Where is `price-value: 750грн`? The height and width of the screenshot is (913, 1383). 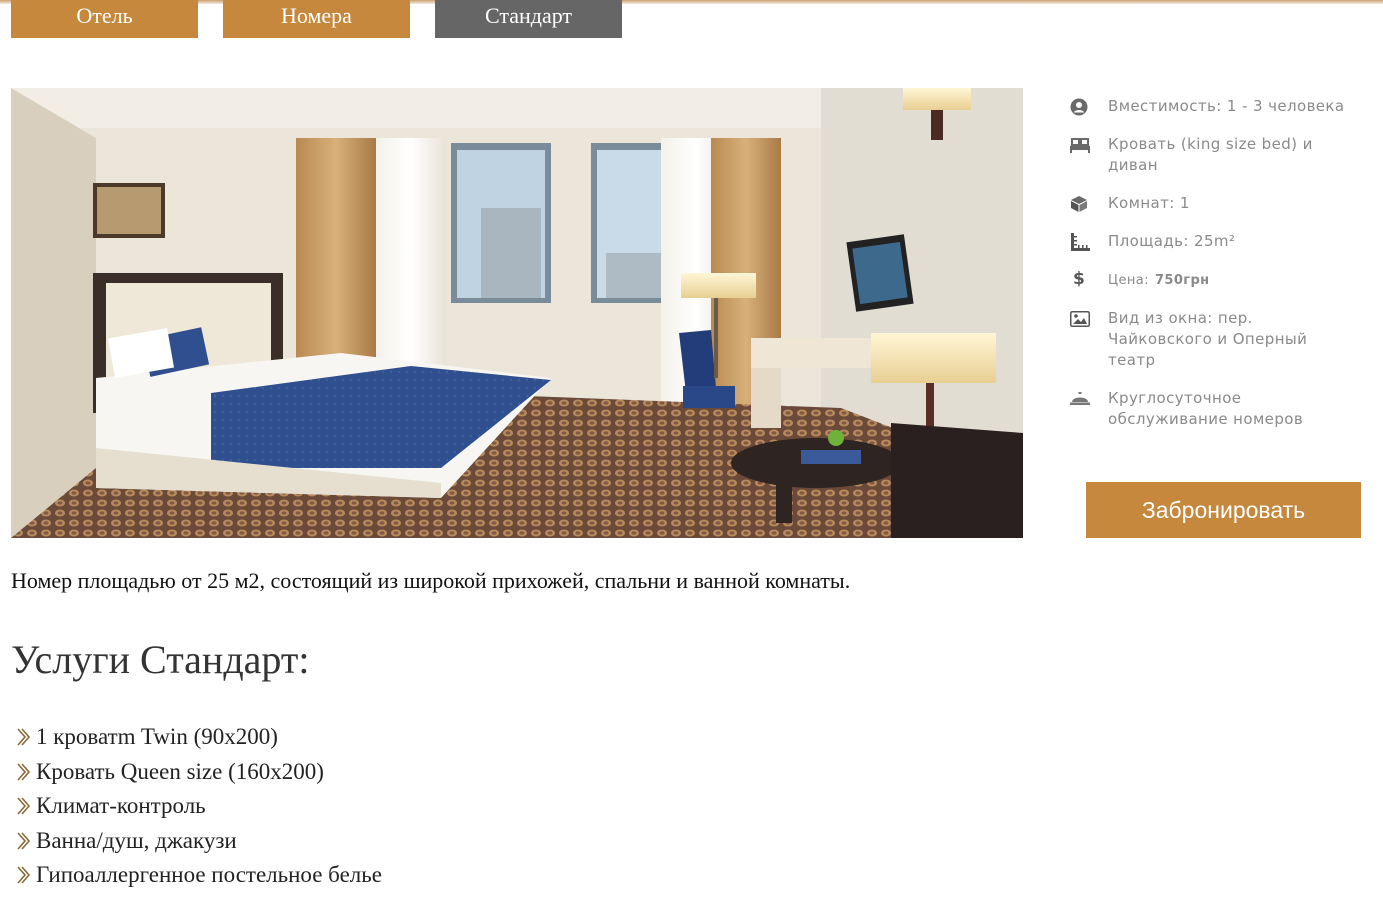
price-value: 750грн is located at coordinates (1182, 280).